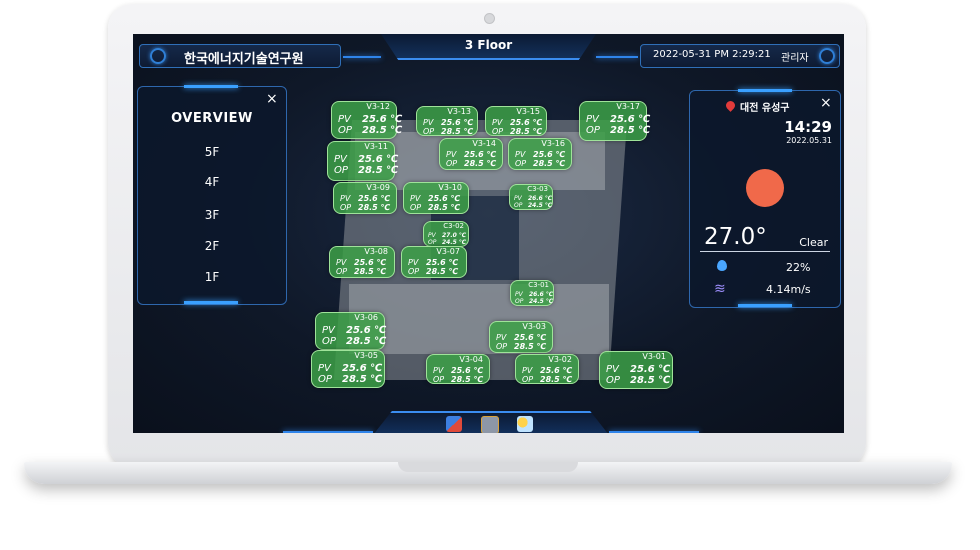 This screenshot has height=550, width=980. I want to click on weather-time: 14:29, so click(808, 127).